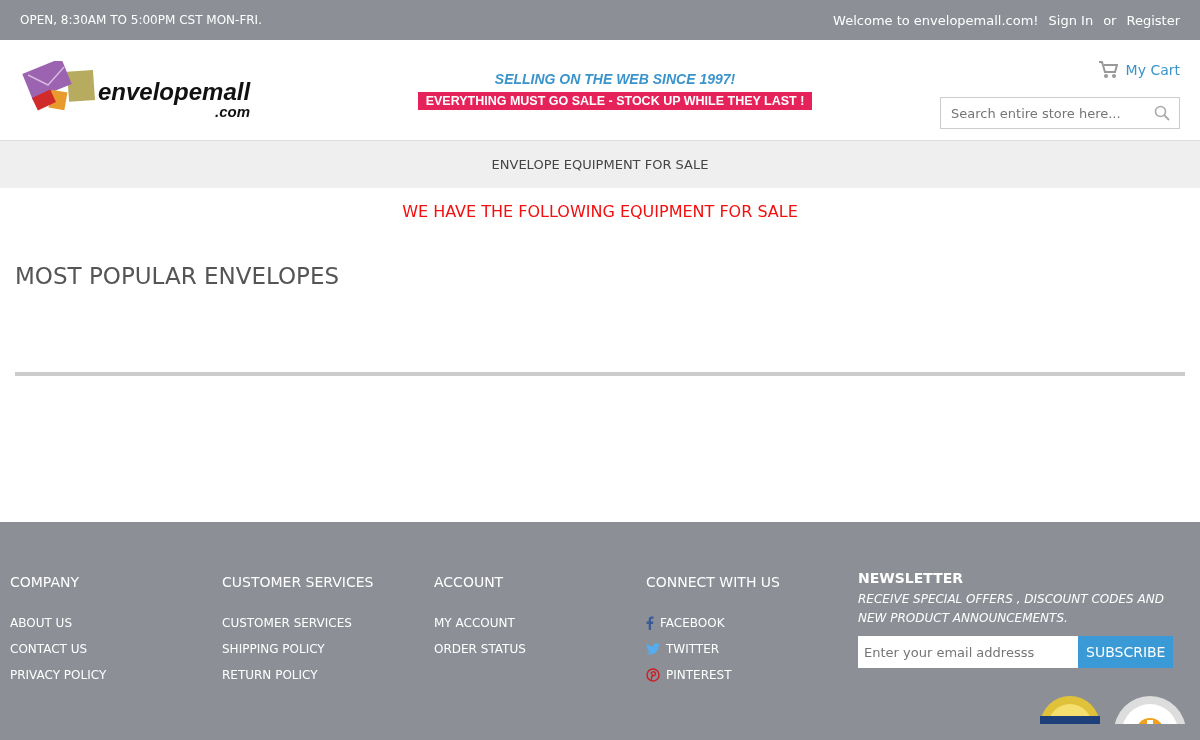 The width and height of the screenshot is (1200, 740). Describe the element at coordinates (692, 623) in the screenshot. I see `footer-link: FACEBOOK` at that location.